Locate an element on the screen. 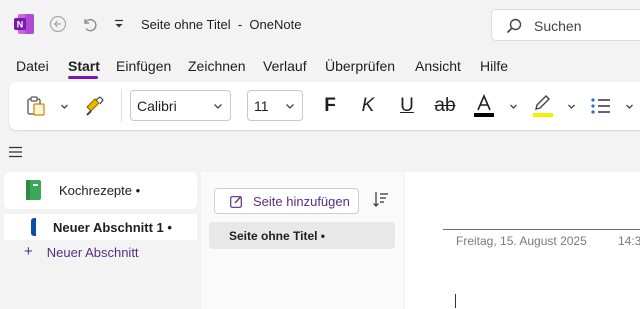  section-color-tab is located at coordinates (33, 227).